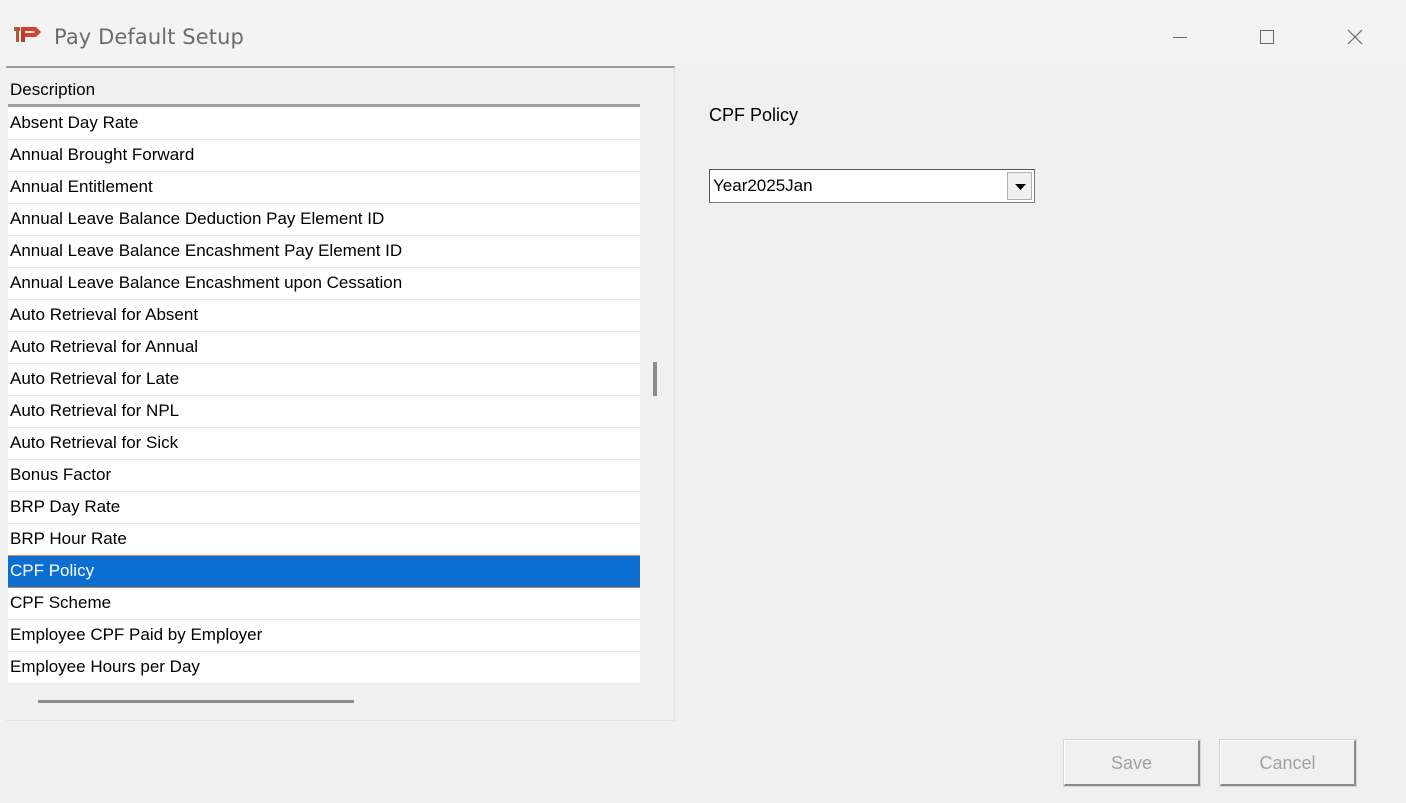  I want to click on list-item: Auto Retrieval for Absent, so click(324, 316).